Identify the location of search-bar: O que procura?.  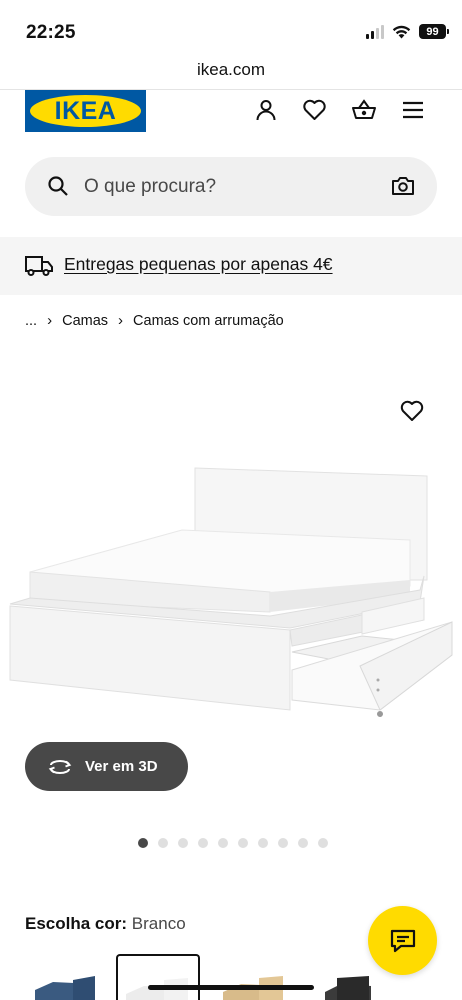
(231, 186).